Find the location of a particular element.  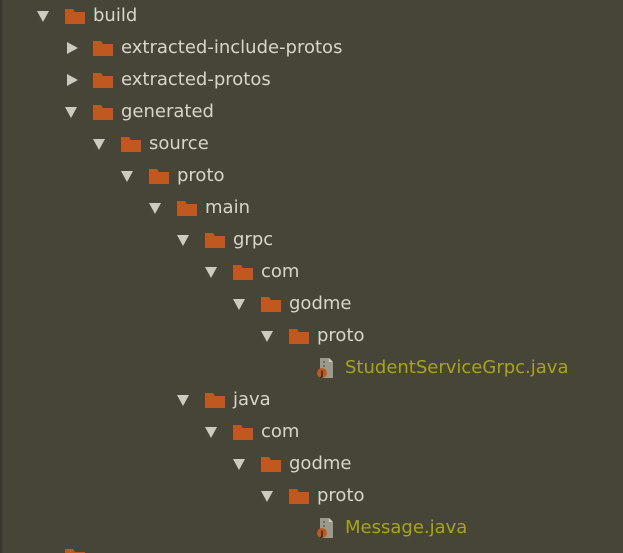

tree-node-build: build is located at coordinates (311, 16).